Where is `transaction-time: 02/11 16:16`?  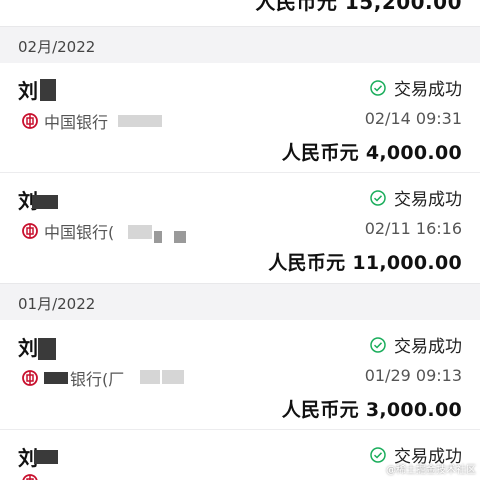 transaction-time: 02/11 16:16 is located at coordinates (413, 228).